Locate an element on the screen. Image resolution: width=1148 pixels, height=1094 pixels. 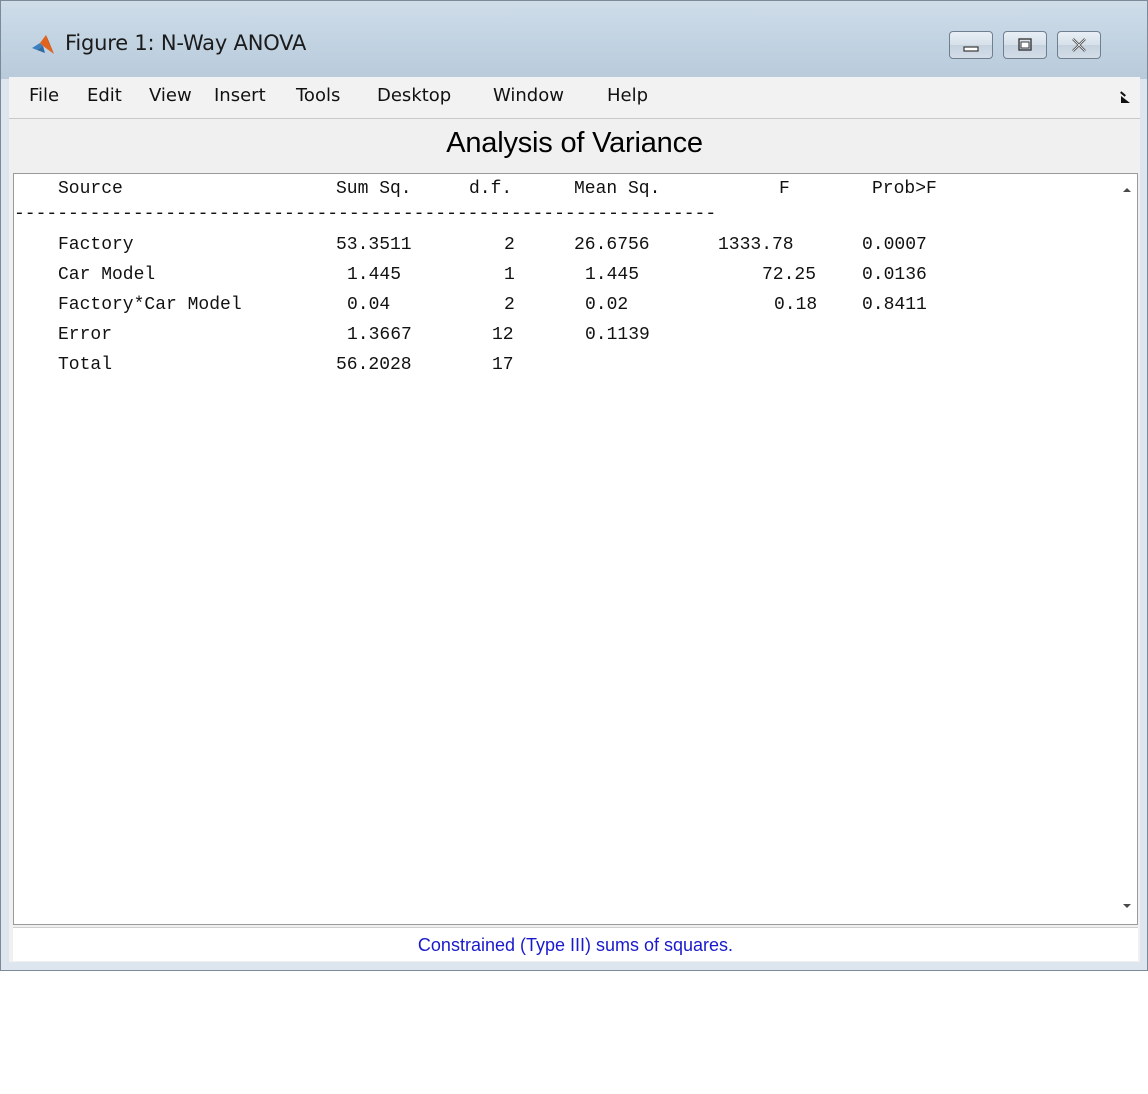
menu-insert: Insert is located at coordinates (240, 95).